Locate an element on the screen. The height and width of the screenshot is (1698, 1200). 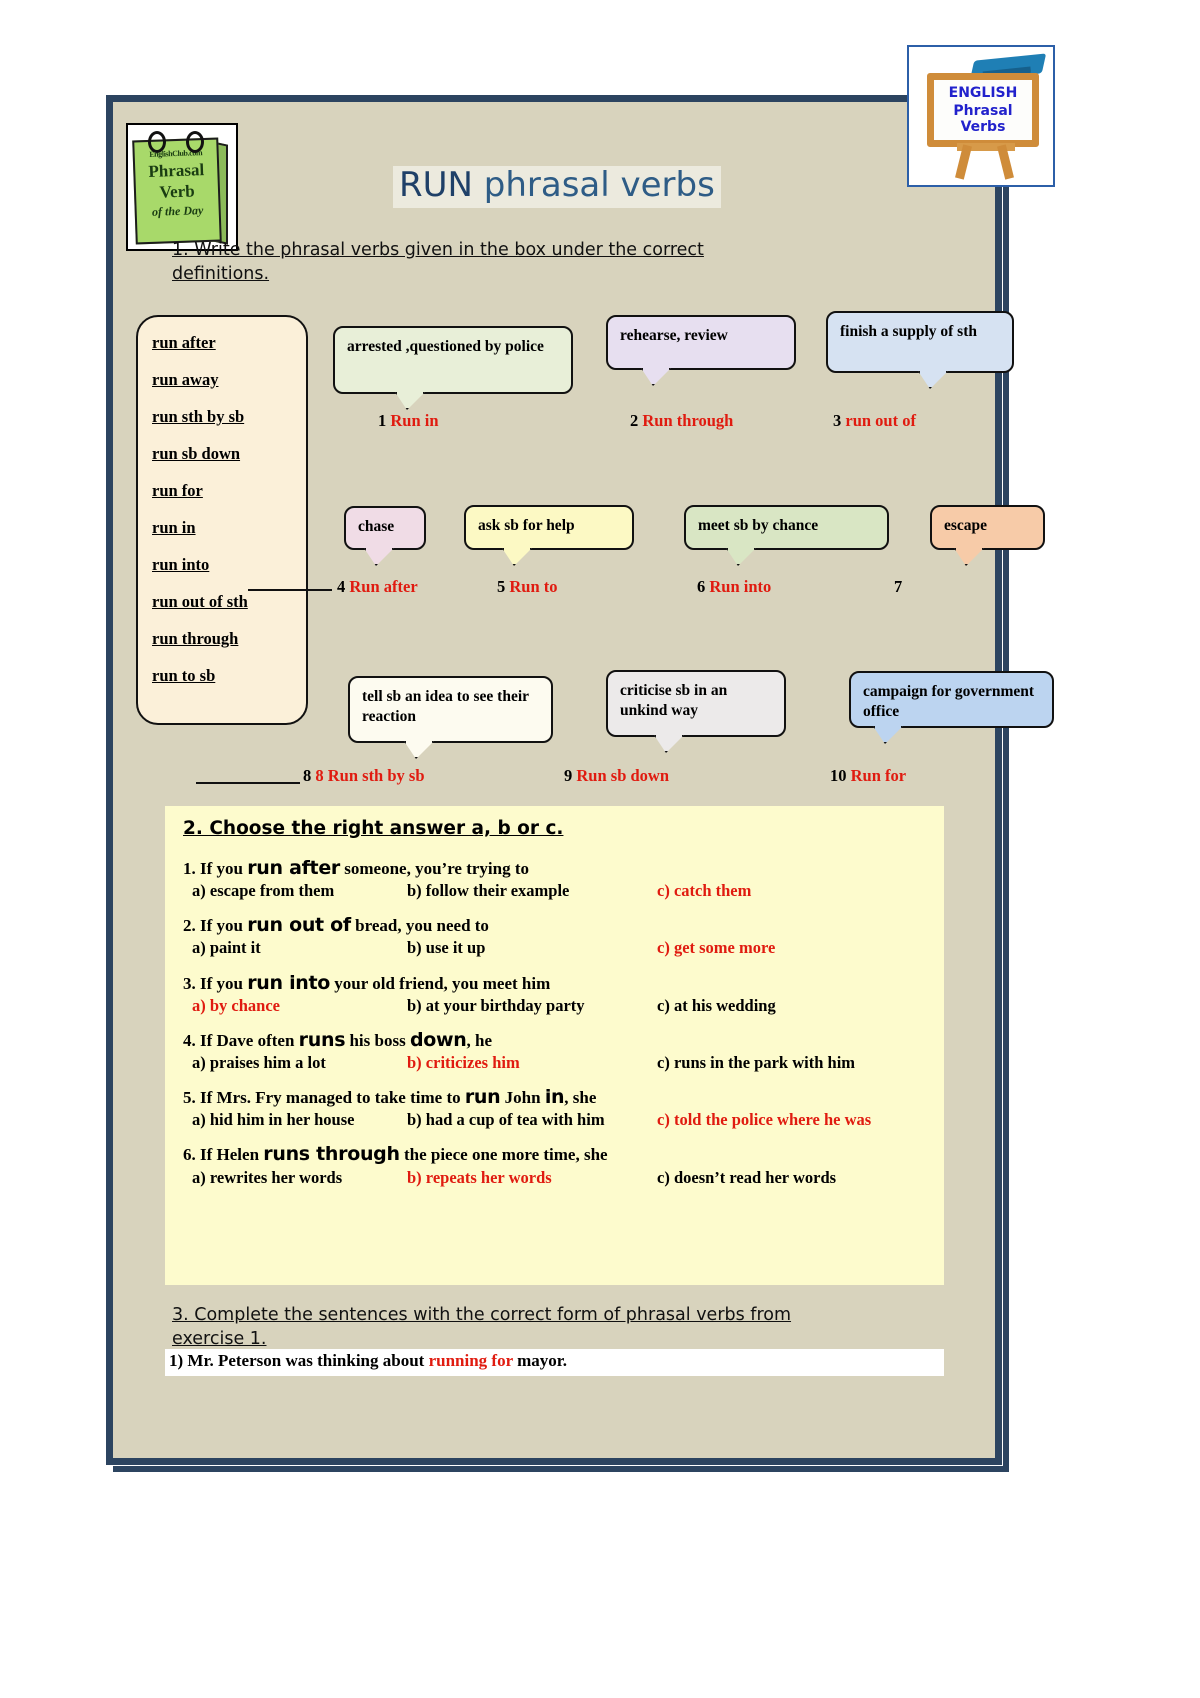
option-a: a) paint it is located at coordinates (299, 948).